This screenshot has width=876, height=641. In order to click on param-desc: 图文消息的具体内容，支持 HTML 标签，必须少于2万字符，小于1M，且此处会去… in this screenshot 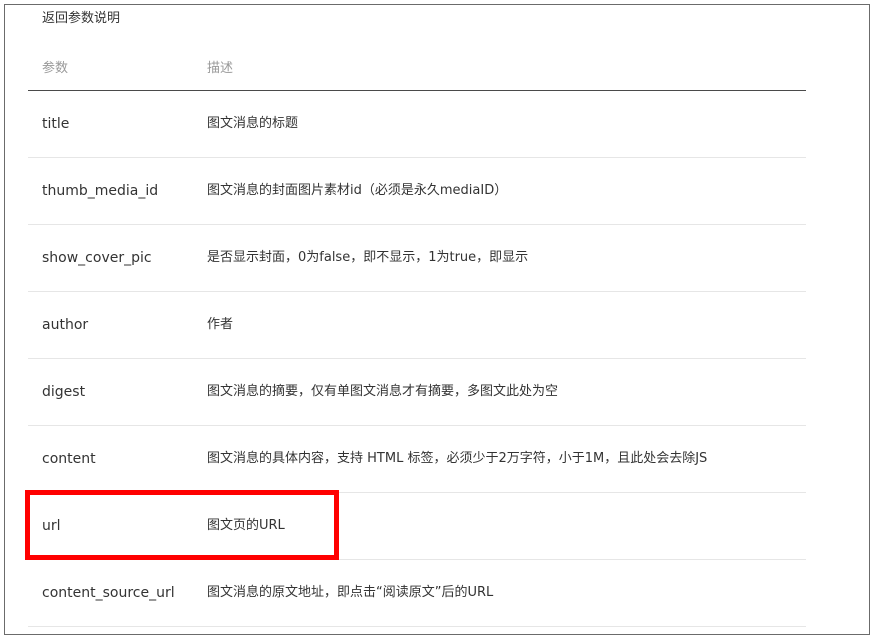, I will do `click(457, 458)`.